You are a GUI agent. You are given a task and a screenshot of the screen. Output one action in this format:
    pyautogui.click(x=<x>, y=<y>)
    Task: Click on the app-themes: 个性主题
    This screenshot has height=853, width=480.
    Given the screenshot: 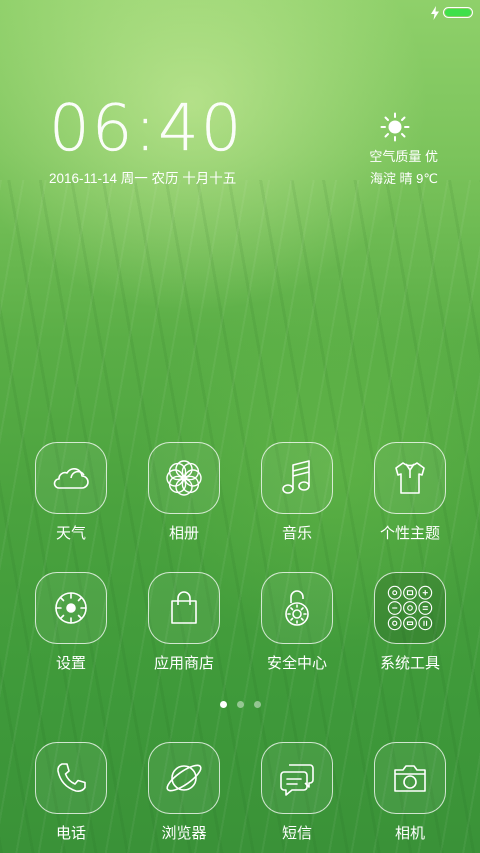 What is the action you would take?
    pyautogui.click(x=410, y=497)
    